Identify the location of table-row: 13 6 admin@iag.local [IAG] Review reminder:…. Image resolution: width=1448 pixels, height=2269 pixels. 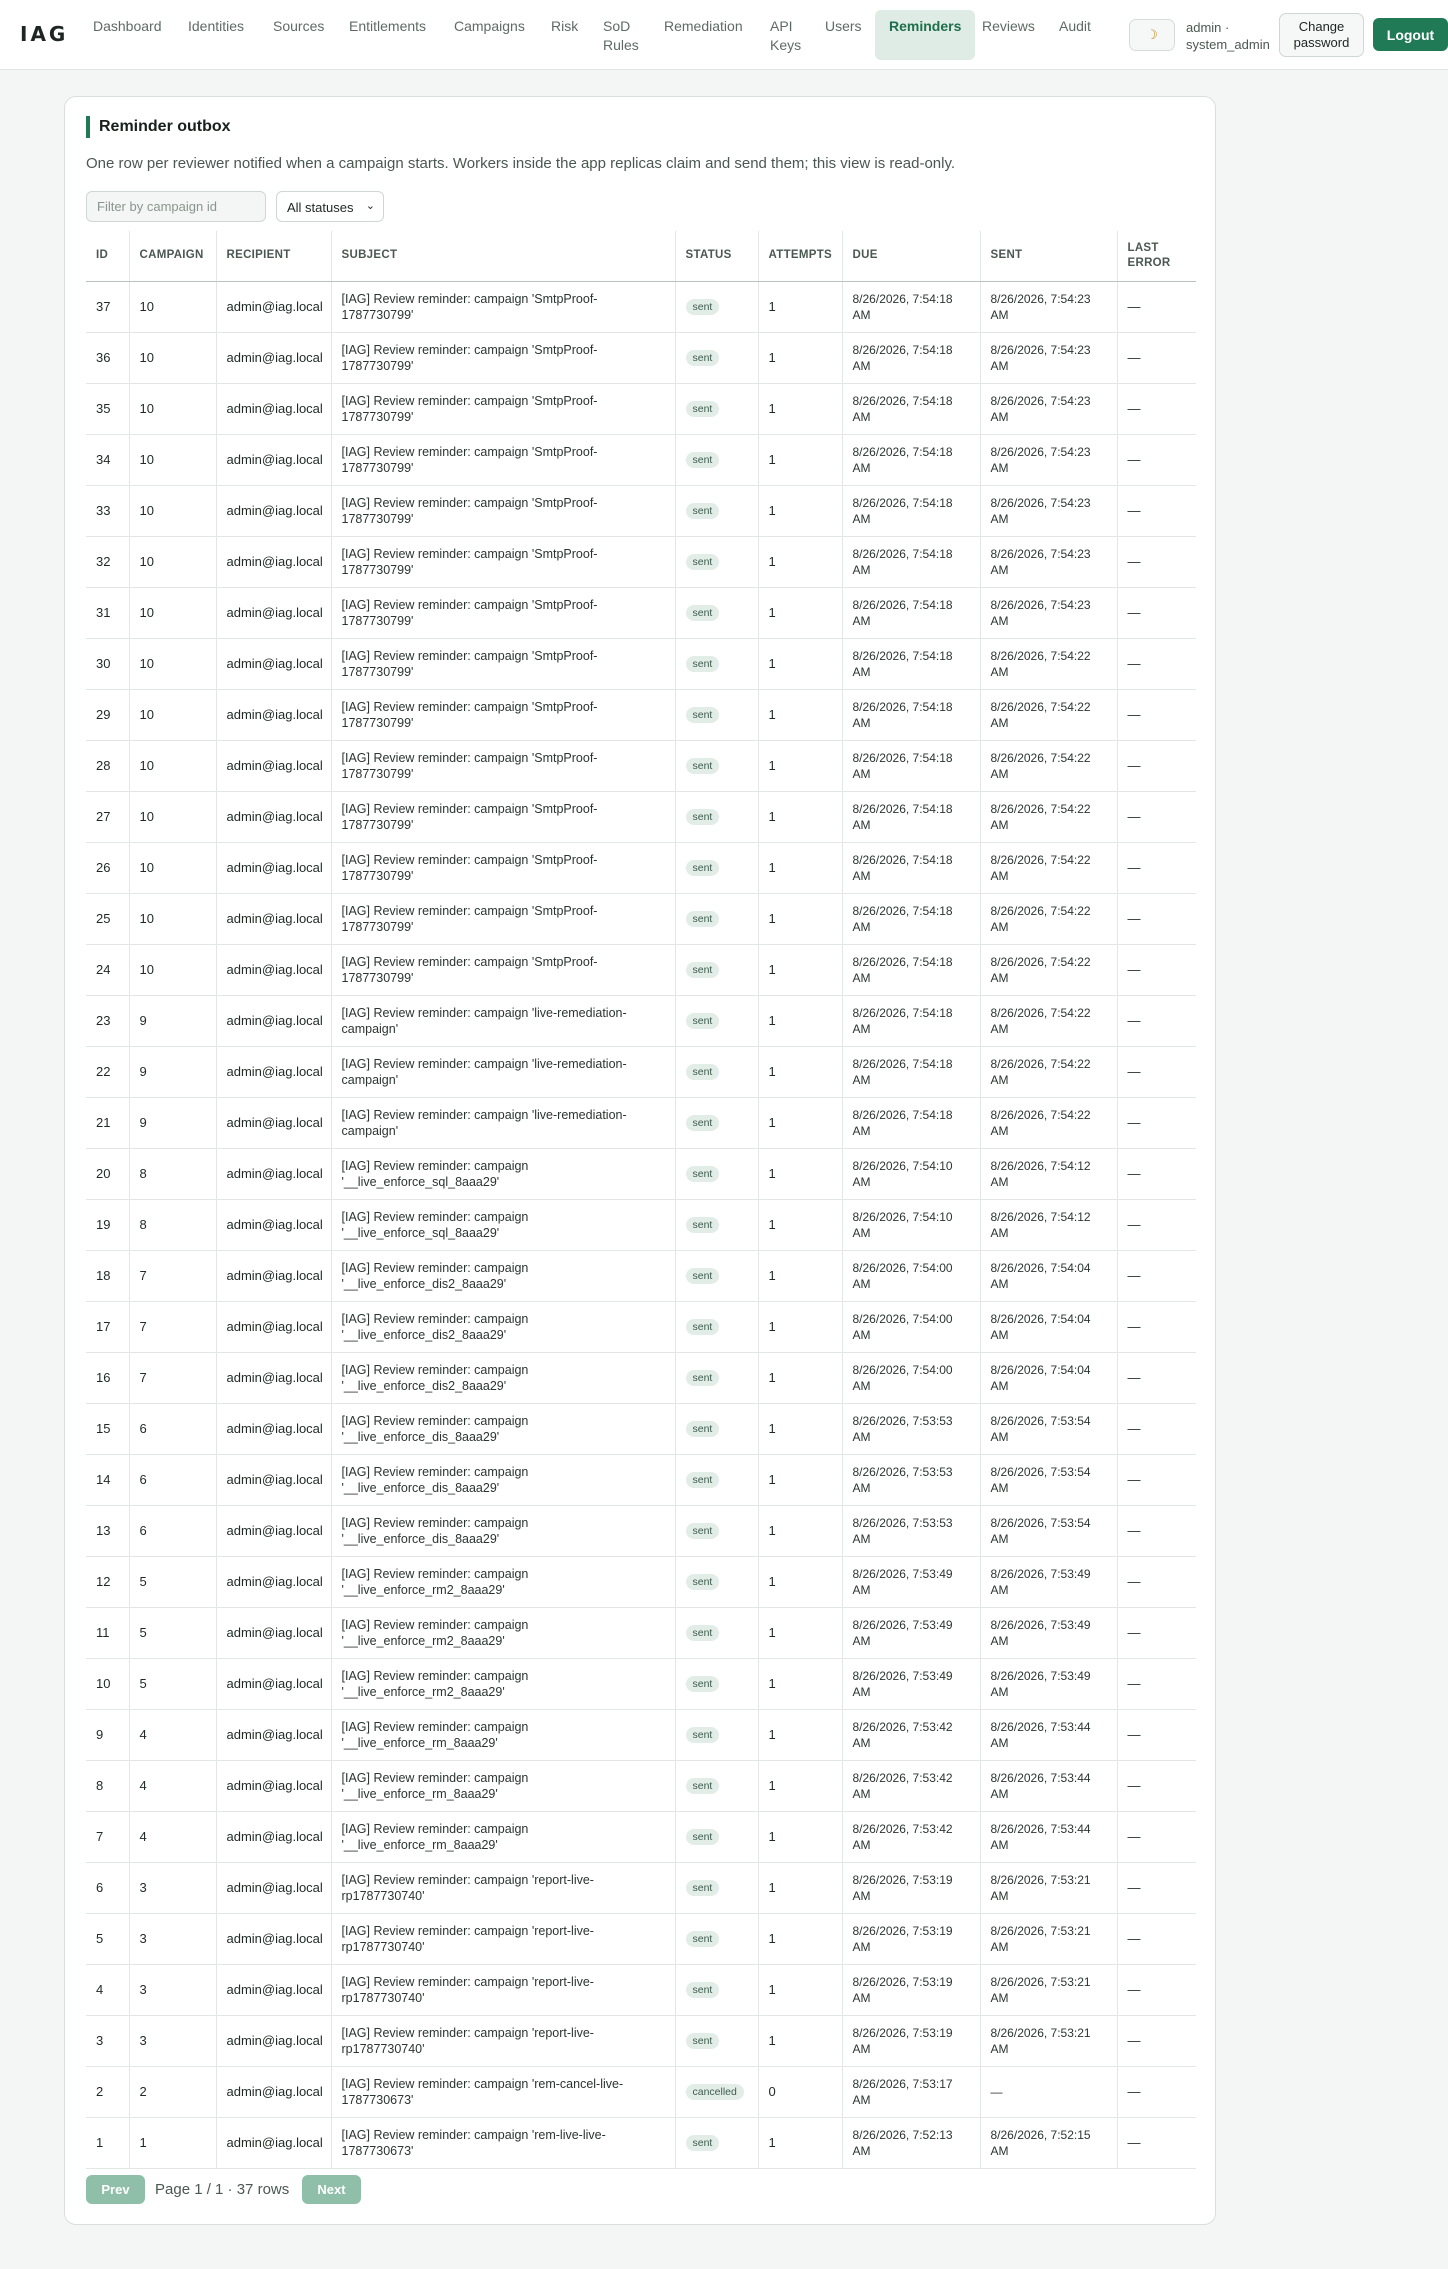
(641, 1531).